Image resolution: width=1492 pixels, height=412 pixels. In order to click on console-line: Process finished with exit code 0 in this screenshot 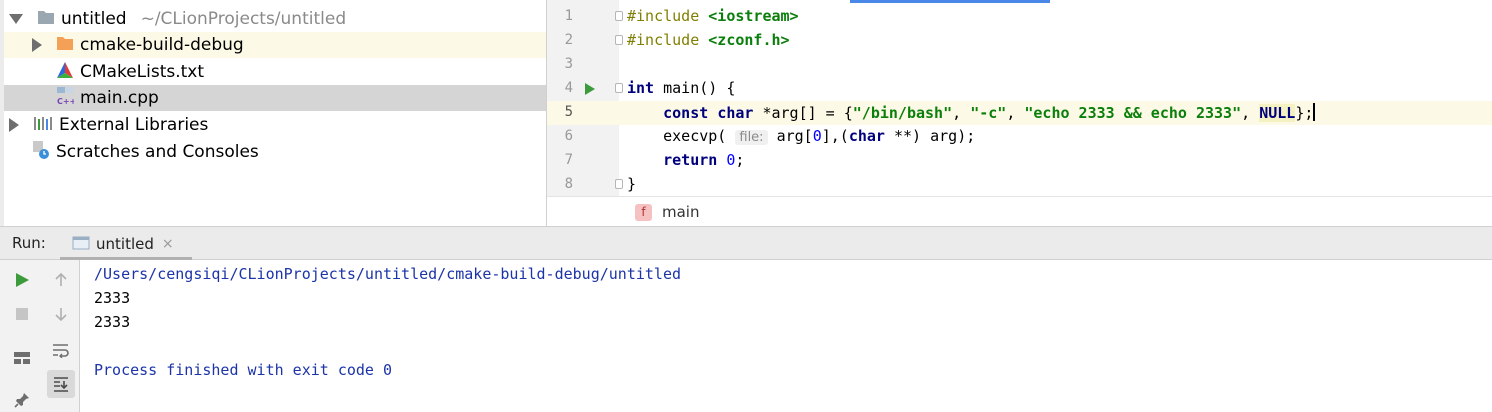, I will do `click(243, 370)`.